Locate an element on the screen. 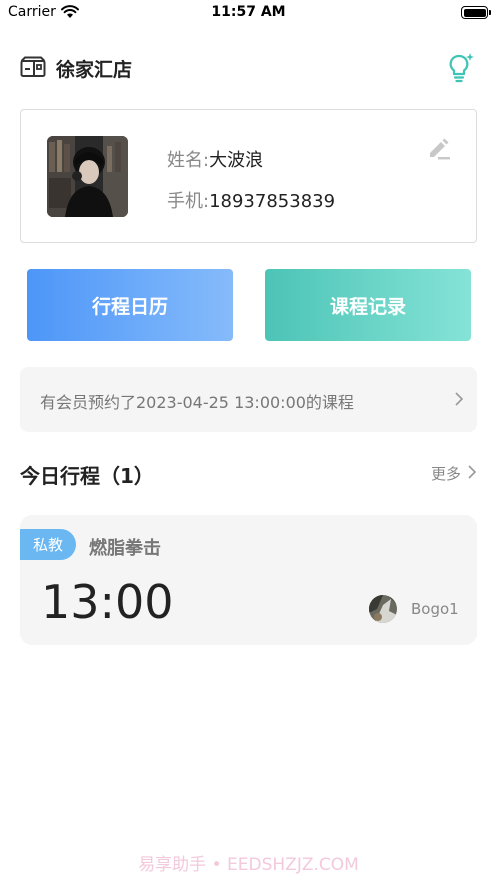 Image resolution: width=497 pixels, height=883 pixels. notice-text: 有会员预约了2023-04-25 13:00:00的课程 is located at coordinates (197, 402).